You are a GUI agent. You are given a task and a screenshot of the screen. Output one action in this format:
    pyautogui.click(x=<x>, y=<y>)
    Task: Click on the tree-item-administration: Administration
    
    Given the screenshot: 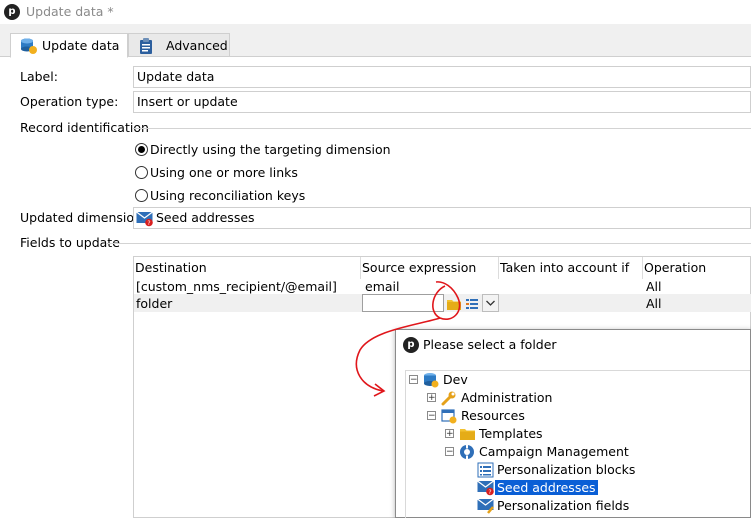 What is the action you would take?
    pyautogui.click(x=506, y=397)
    